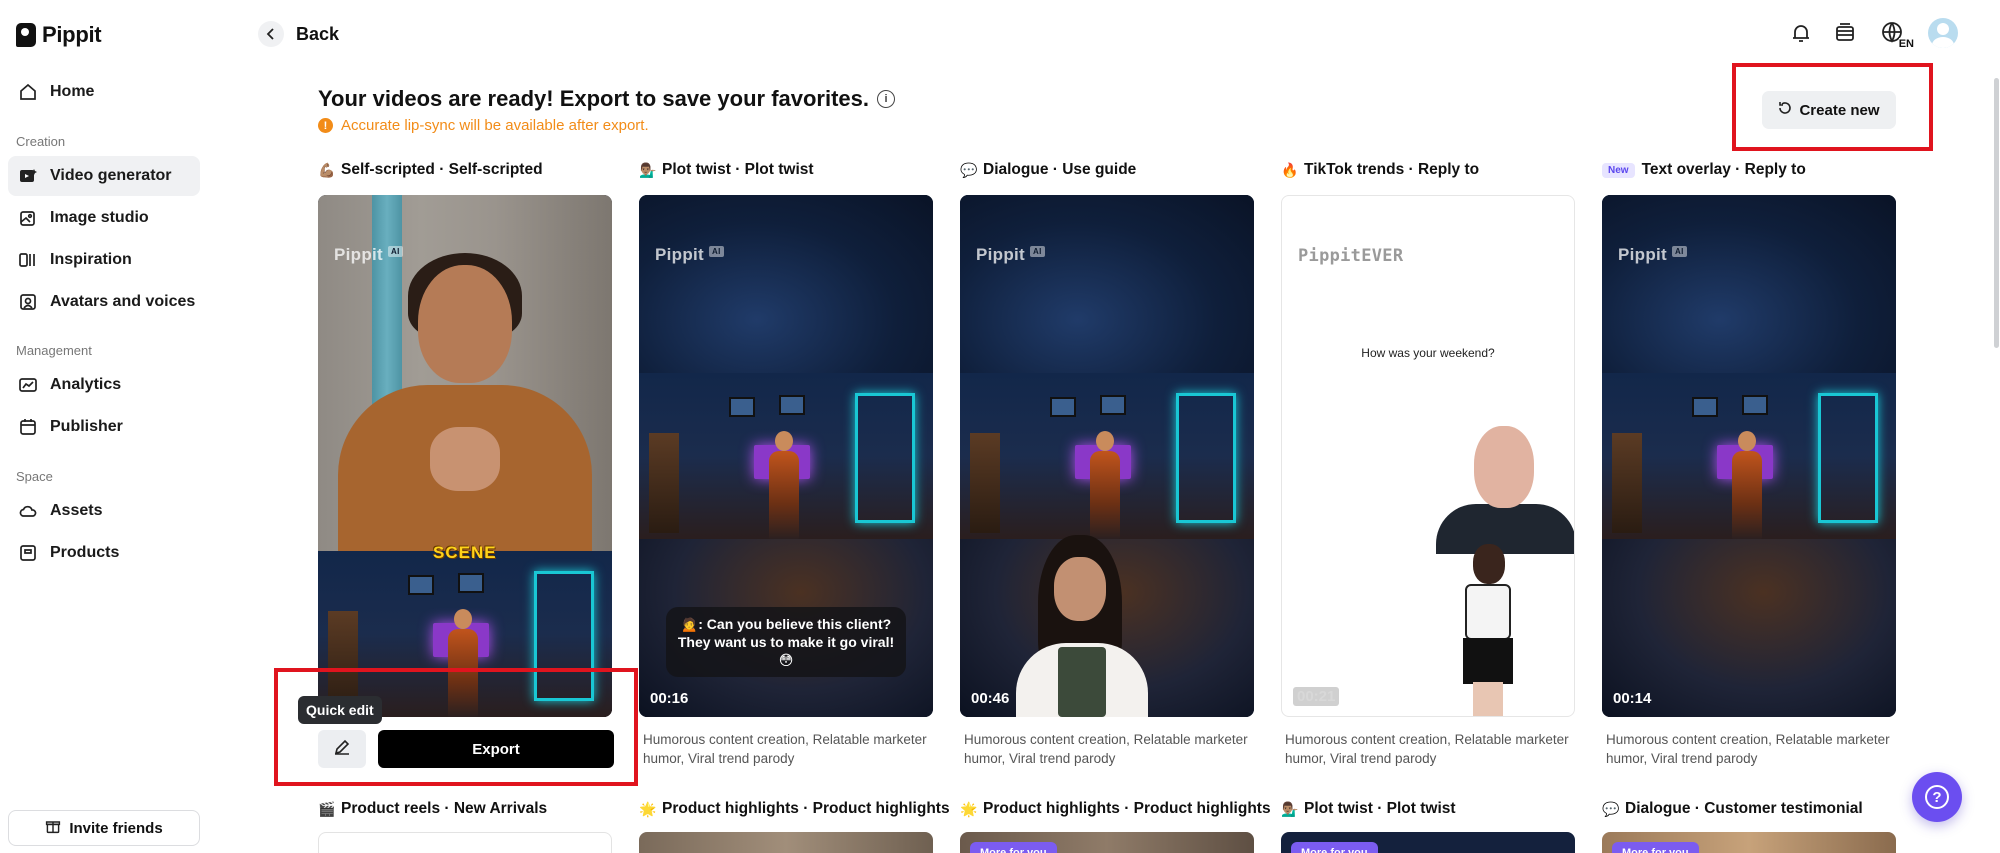  Describe the element at coordinates (1839, 110) in the screenshot. I see `create-new-label: Create new` at that location.